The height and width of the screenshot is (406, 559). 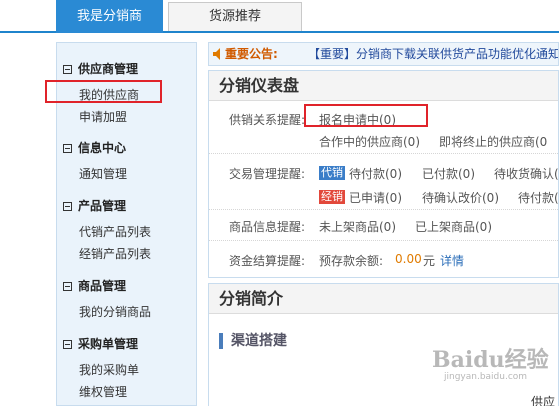 I want to click on tab-source-recommend: 货源推荐, so click(x=235, y=16).